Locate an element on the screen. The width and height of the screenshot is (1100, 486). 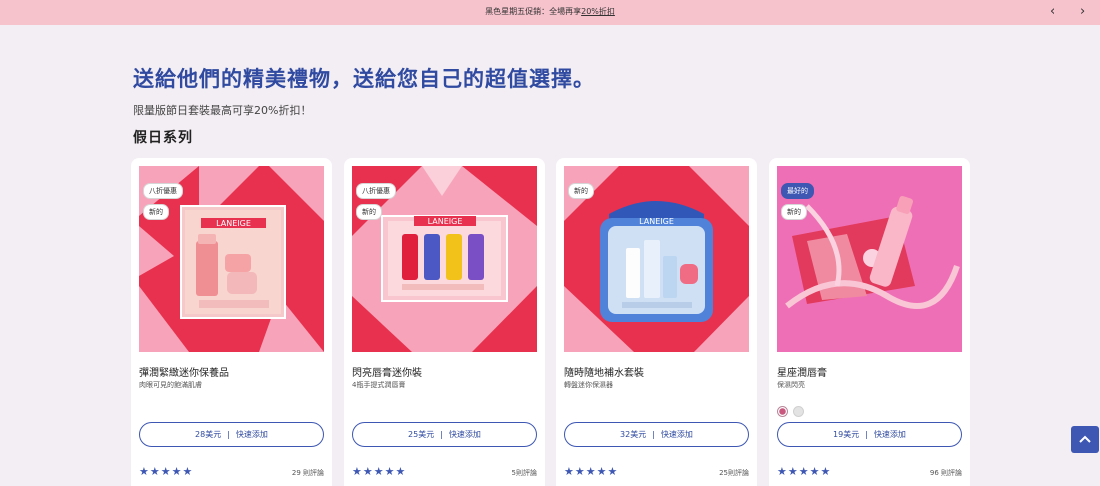
bestseller-badge: 最好的 is located at coordinates (797, 191).